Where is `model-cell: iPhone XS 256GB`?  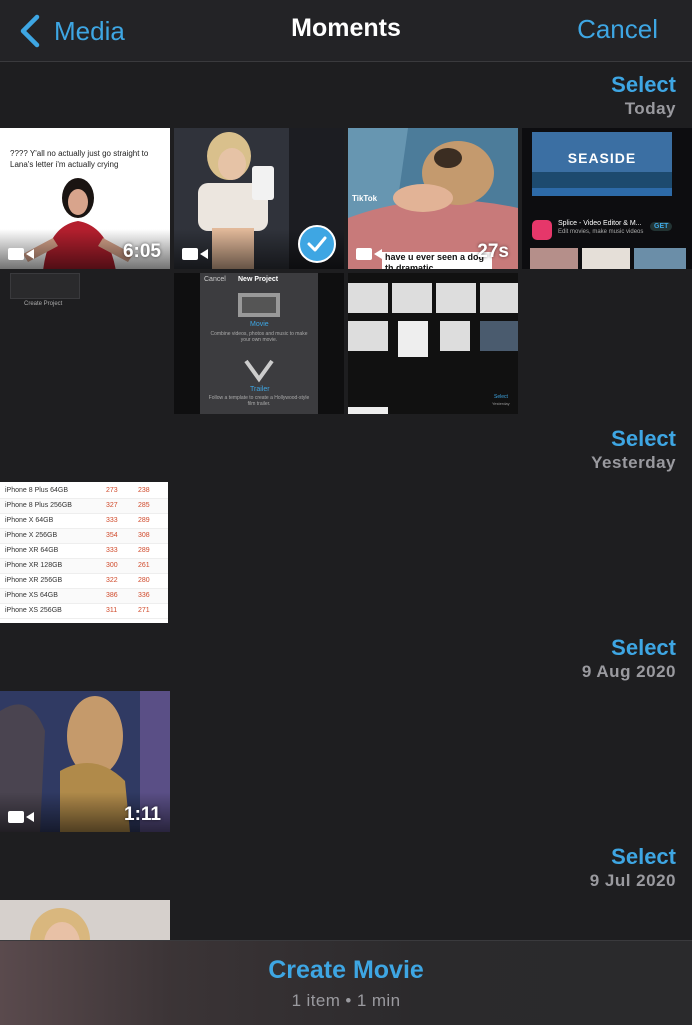
model-cell: iPhone XS 256GB is located at coordinates (33, 610).